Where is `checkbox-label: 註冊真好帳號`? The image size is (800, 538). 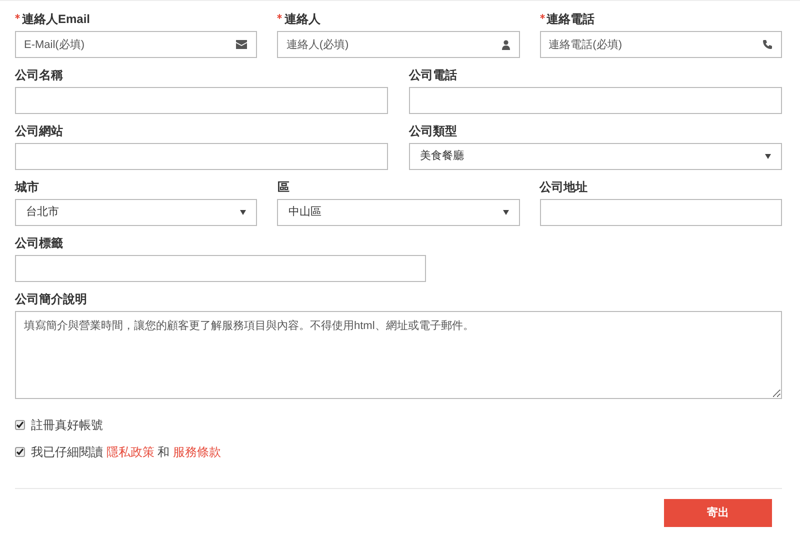 checkbox-label: 註冊真好帳號 is located at coordinates (67, 425).